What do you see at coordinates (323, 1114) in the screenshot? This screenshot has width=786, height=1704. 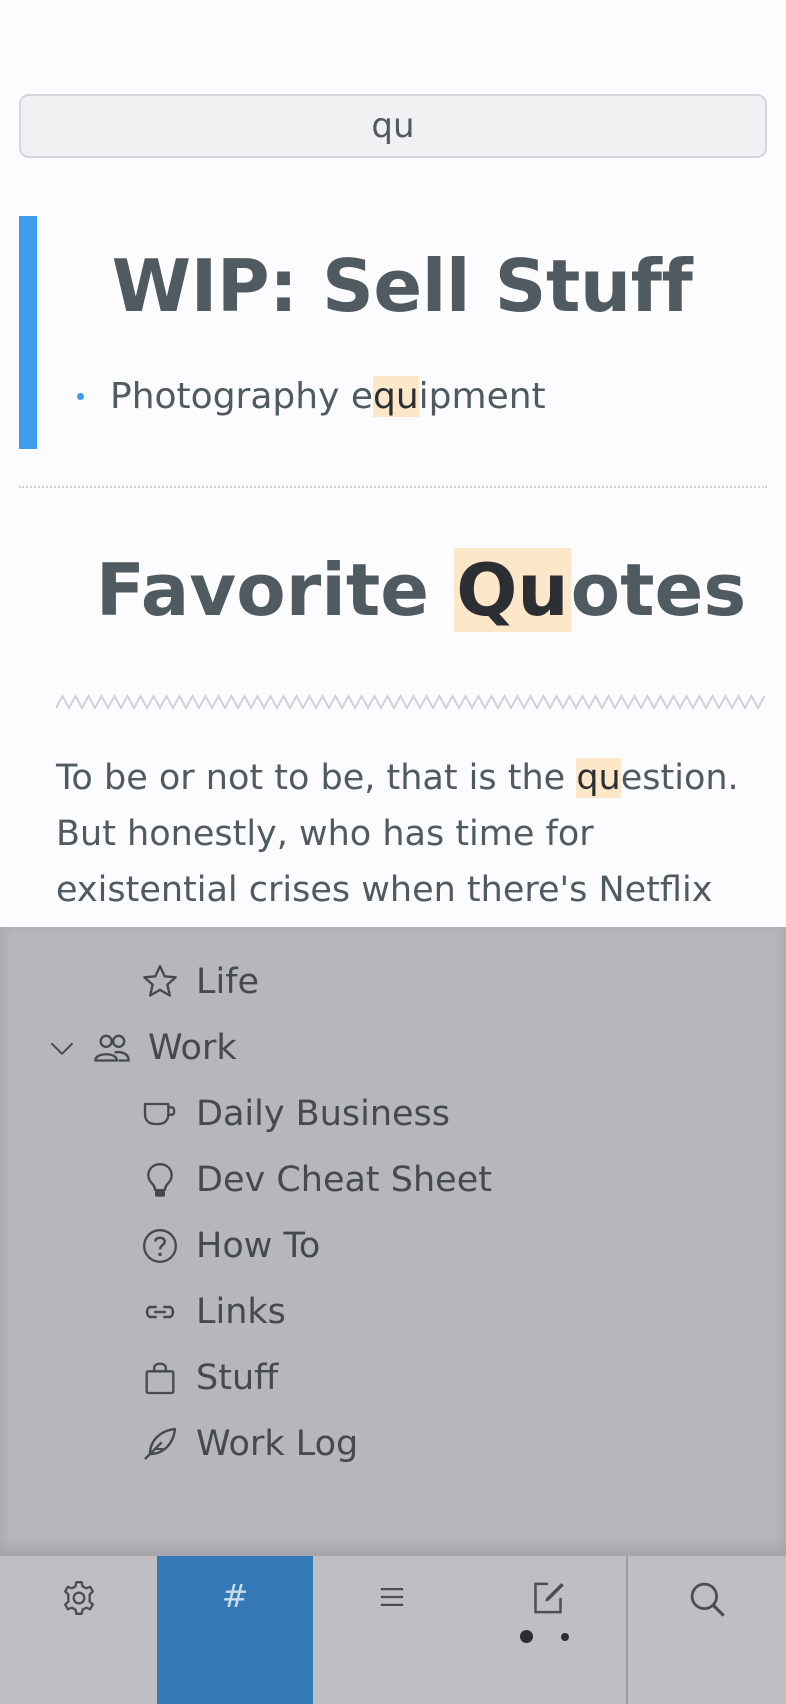 I see `sidebar-item-label: Daily Business` at bounding box center [323, 1114].